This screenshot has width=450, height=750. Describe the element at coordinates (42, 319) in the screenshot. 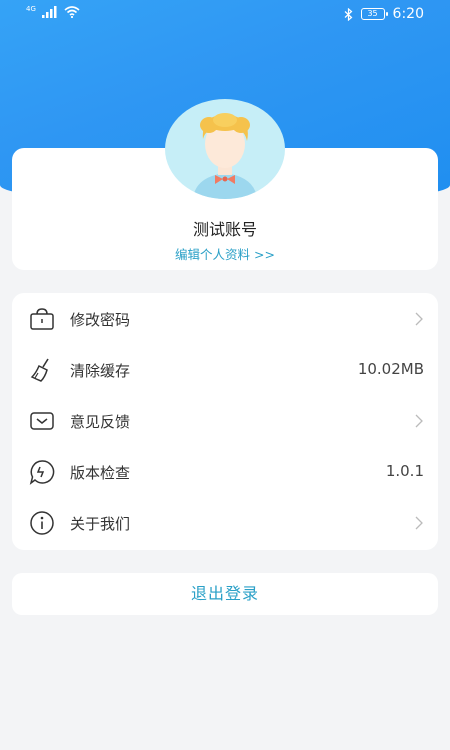

I see `lock-icon` at that location.